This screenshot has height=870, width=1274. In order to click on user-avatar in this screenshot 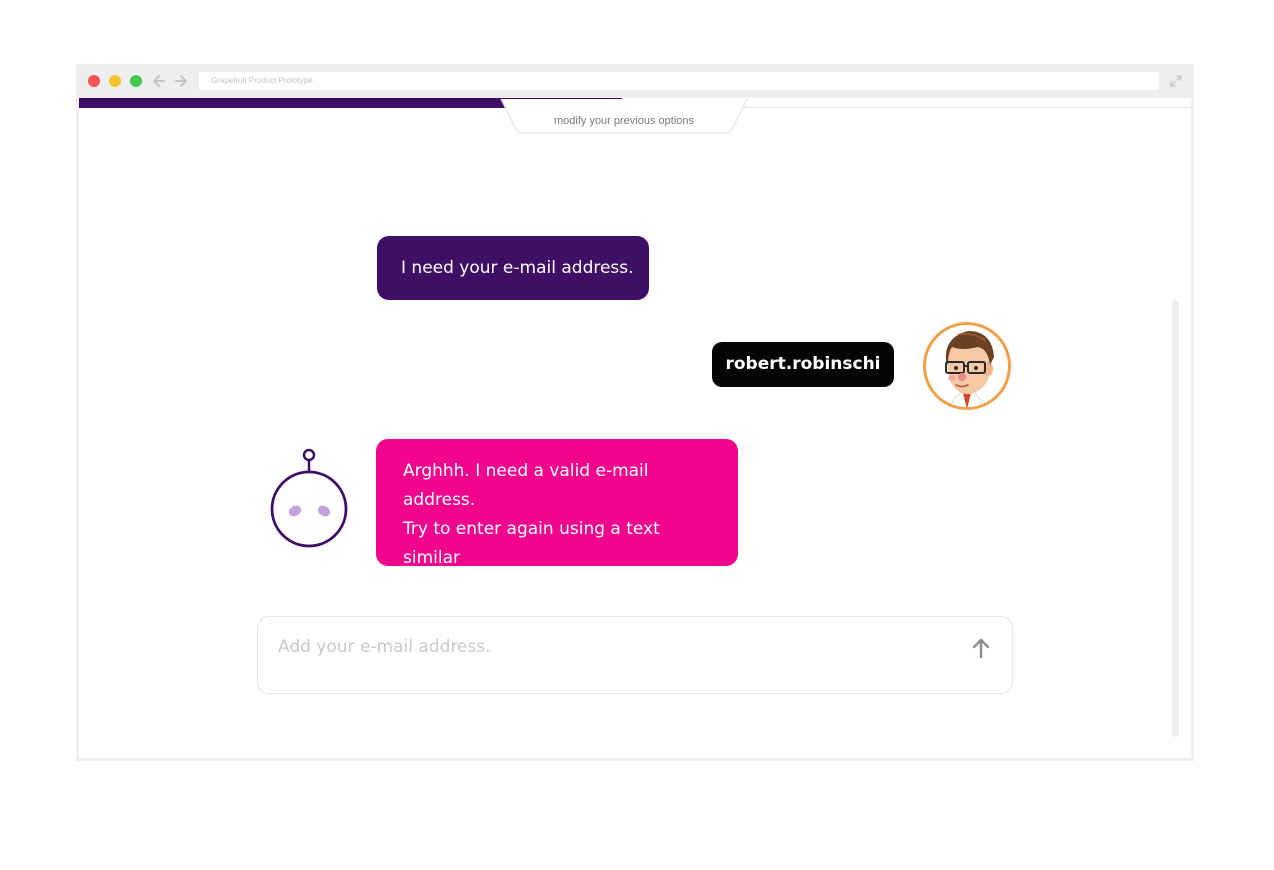, I will do `click(967, 366)`.